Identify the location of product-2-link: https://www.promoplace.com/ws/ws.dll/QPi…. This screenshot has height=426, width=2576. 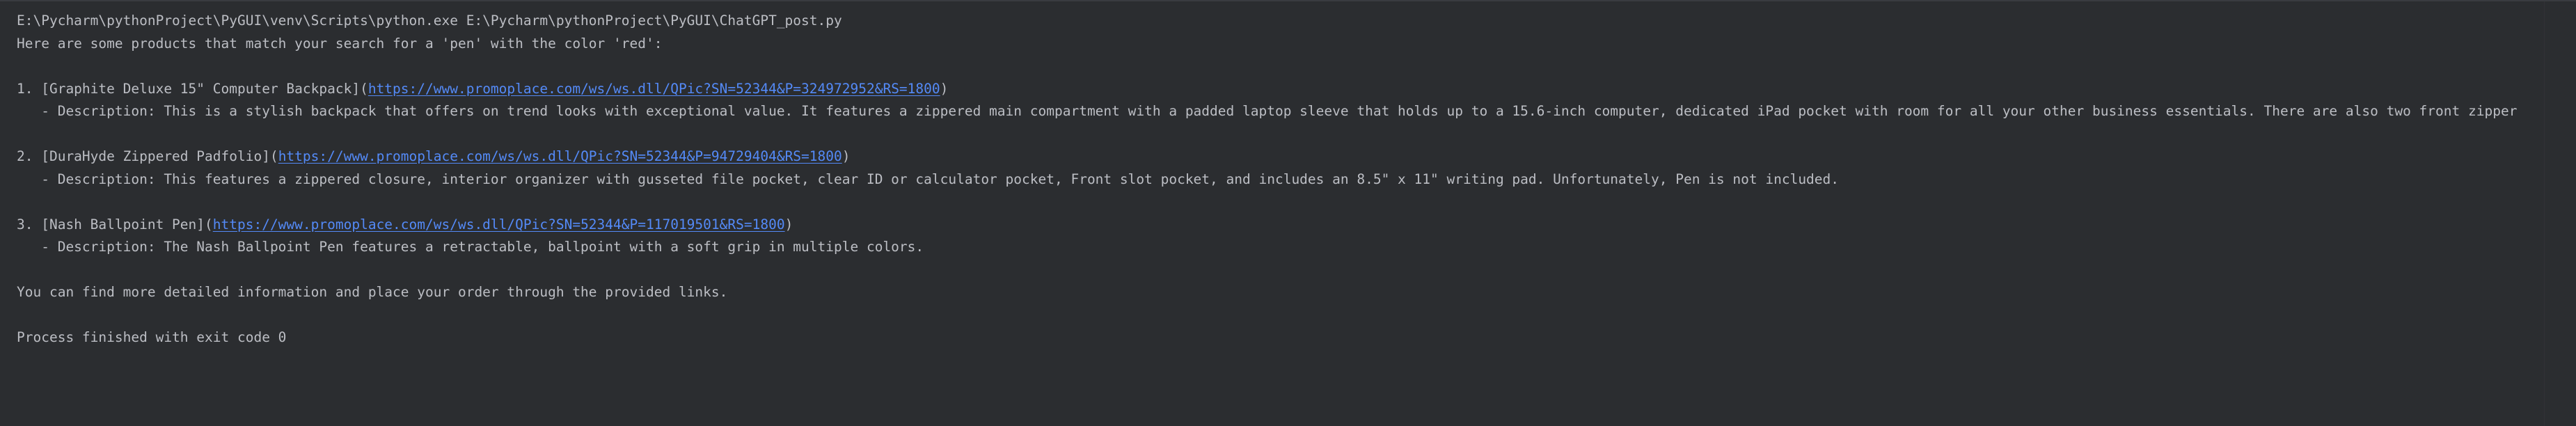
(560, 156).